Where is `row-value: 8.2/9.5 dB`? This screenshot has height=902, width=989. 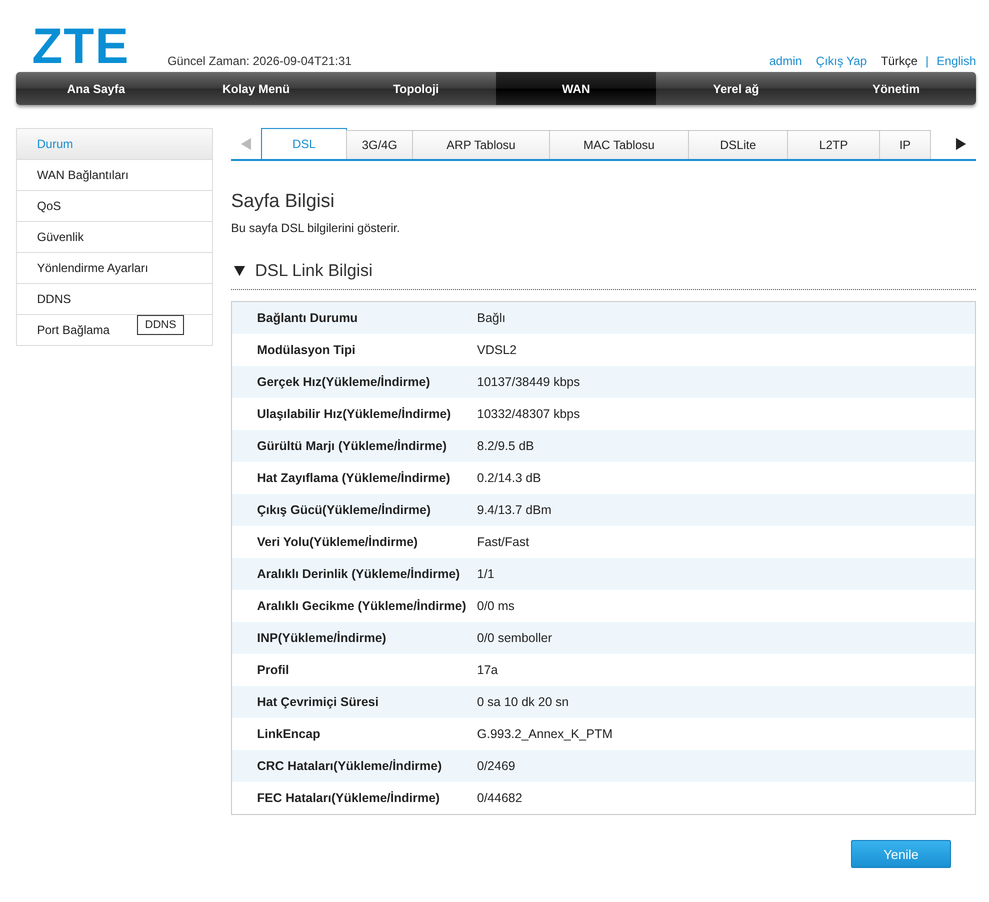 row-value: 8.2/9.5 dB is located at coordinates (505, 446).